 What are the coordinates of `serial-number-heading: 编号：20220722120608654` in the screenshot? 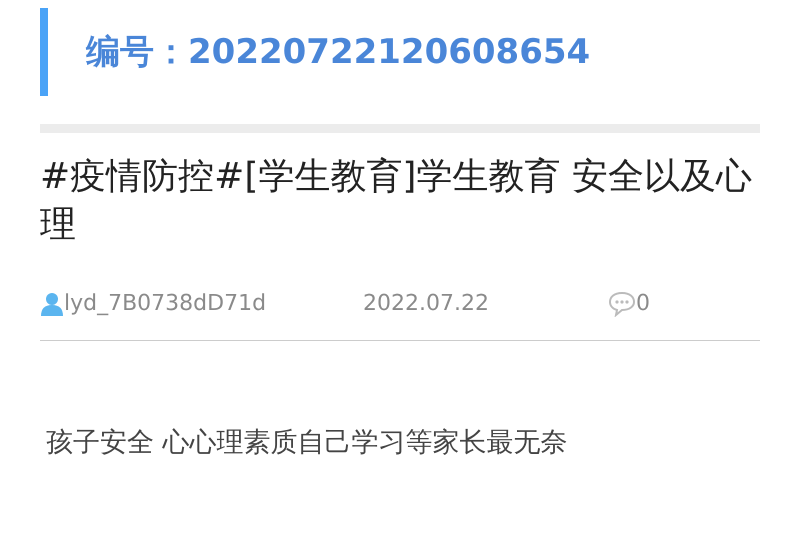 It's located at (338, 52).